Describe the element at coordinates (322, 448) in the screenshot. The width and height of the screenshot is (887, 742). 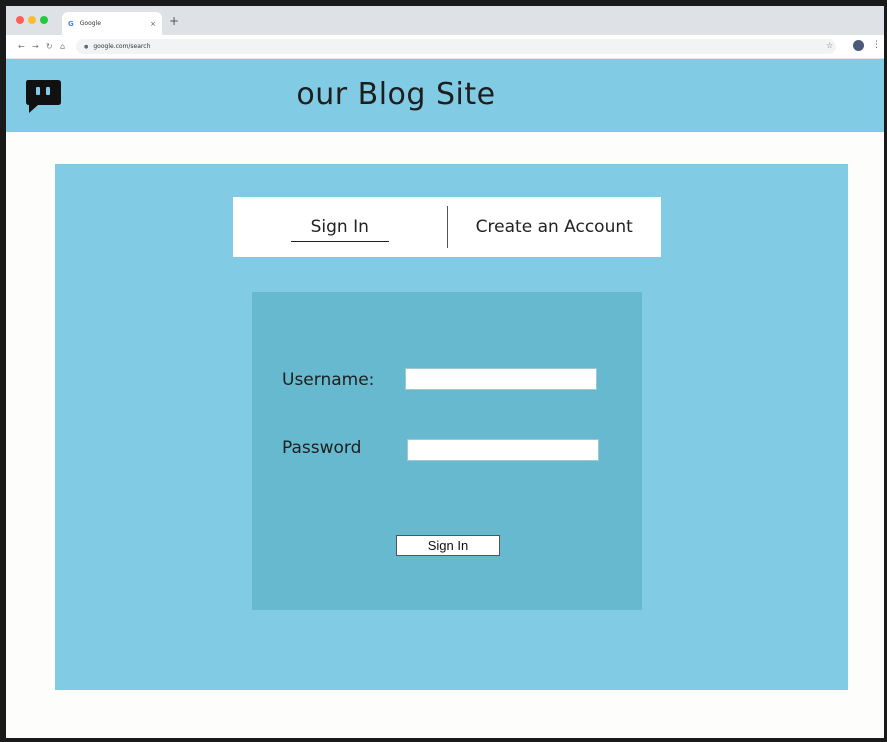
I see `password-label: Password` at that location.